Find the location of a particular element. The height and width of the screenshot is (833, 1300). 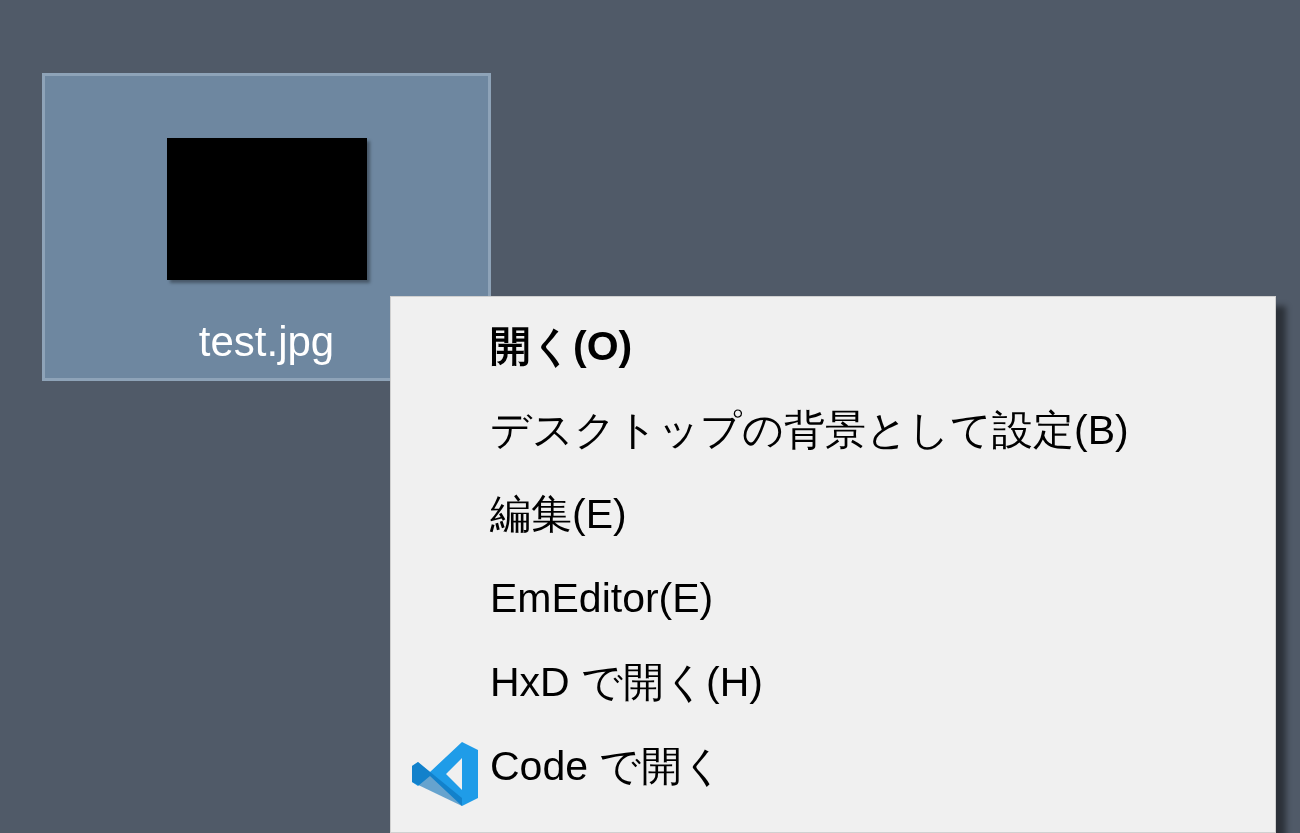

desktop-icon: test.jpg is located at coordinates (266, 227).